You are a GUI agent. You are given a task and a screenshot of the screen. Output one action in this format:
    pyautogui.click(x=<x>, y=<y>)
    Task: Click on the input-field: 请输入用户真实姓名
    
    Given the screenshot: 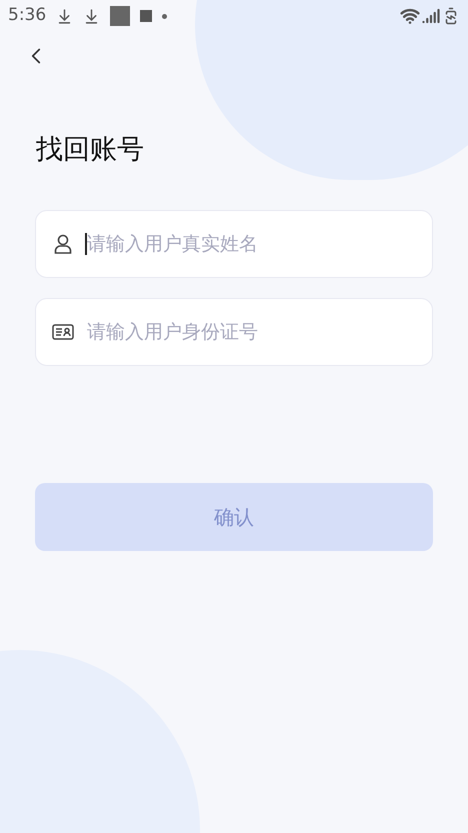 What is the action you would take?
    pyautogui.click(x=234, y=244)
    